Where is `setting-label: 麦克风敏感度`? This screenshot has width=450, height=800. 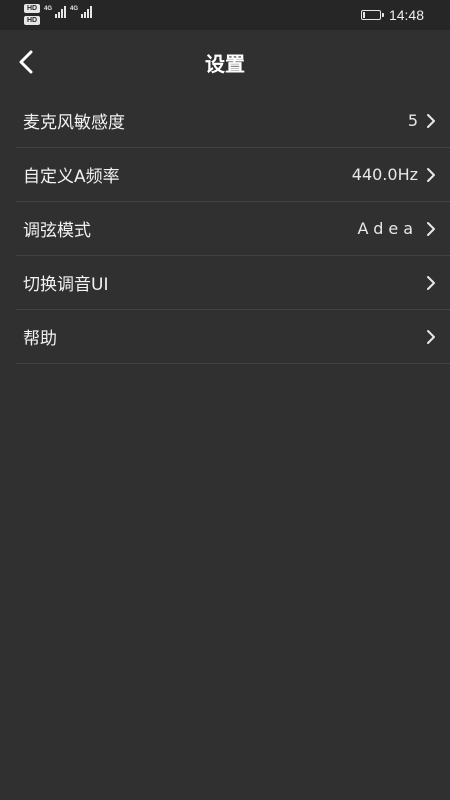 setting-label: 麦克风敏感度 is located at coordinates (74, 123).